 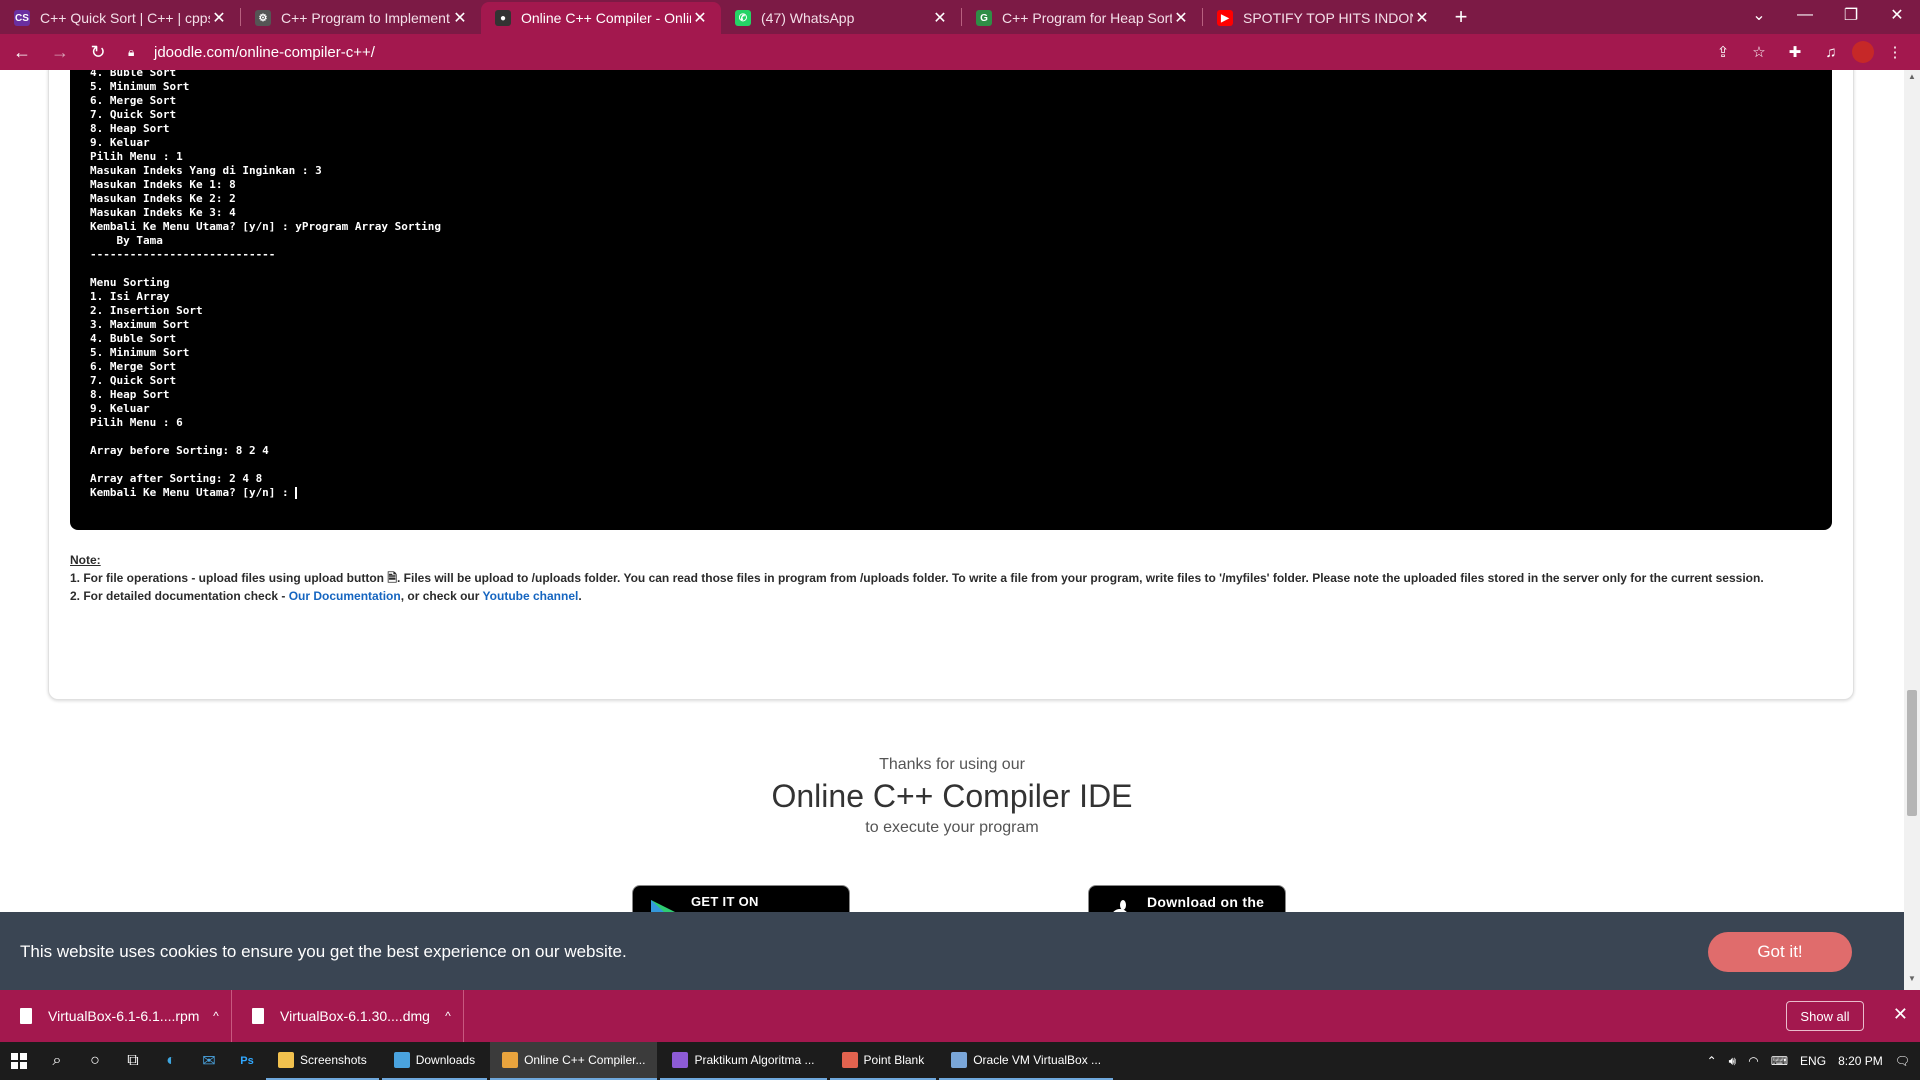 I want to click on clock: 8:20 PM, so click(x=1860, y=1061).